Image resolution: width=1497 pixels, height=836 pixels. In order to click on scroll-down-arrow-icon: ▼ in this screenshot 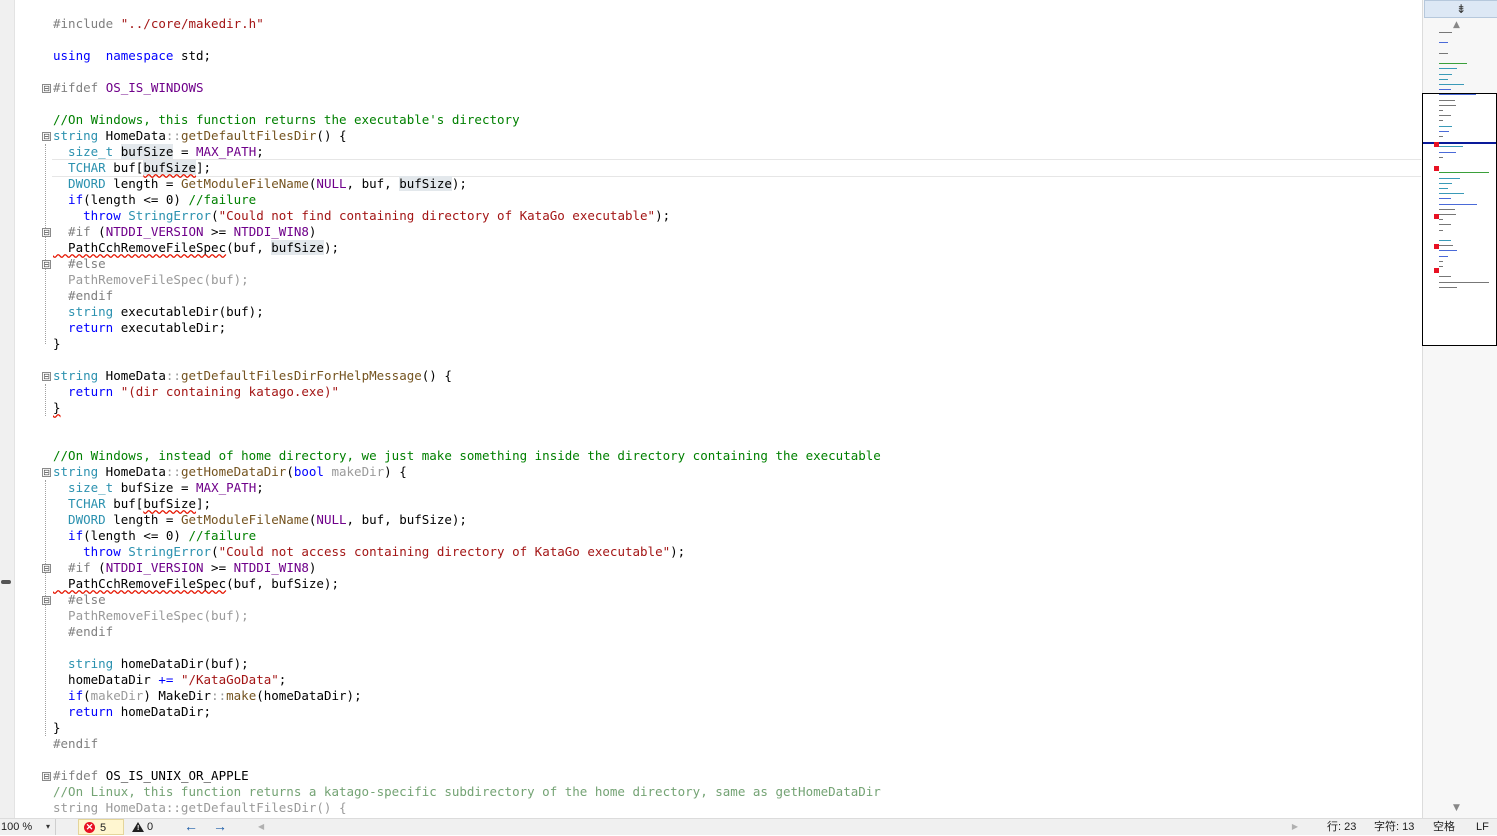, I will do `click(1456, 808)`.